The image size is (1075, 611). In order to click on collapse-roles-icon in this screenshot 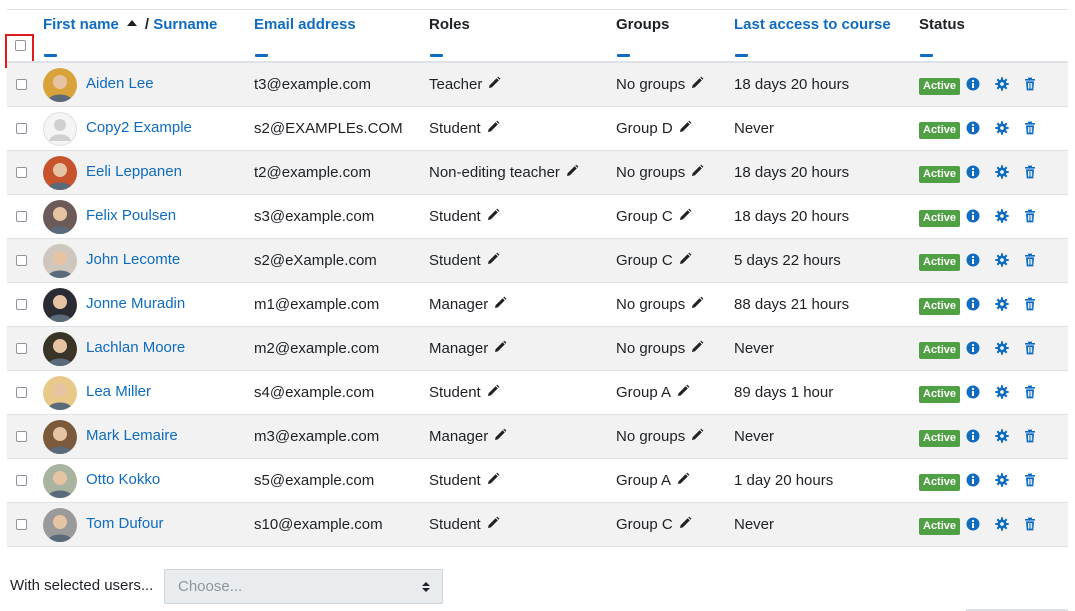, I will do `click(436, 55)`.